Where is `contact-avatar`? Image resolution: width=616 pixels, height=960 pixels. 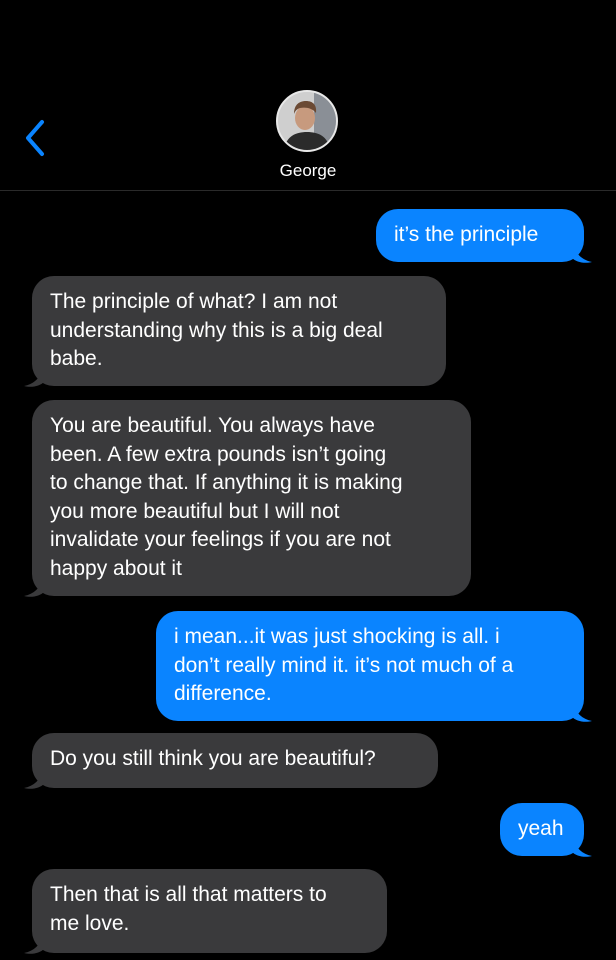
contact-avatar is located at coordinates (307, 121).